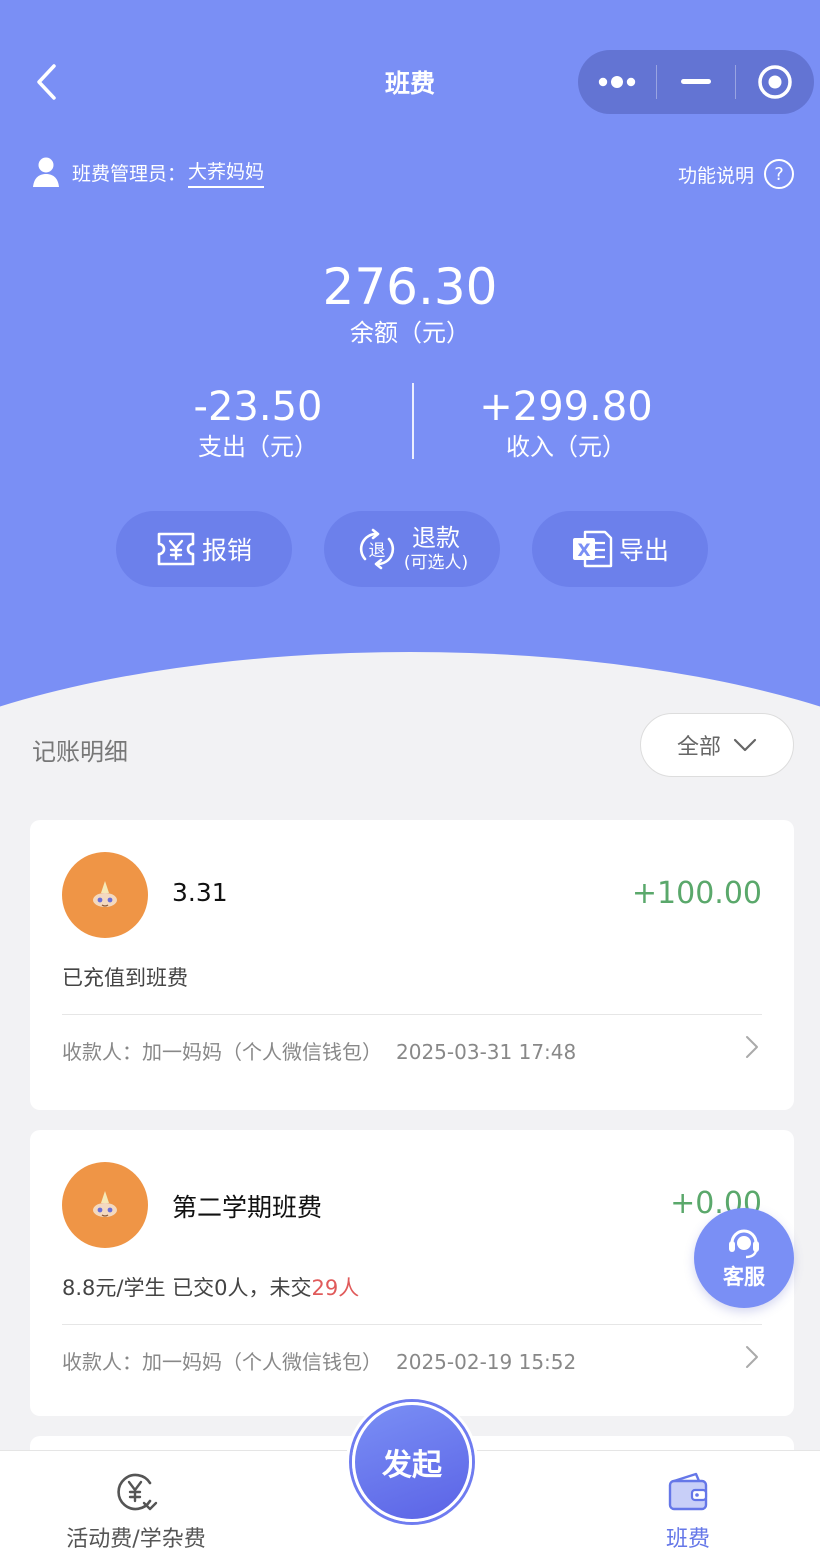  Describe the element at coordinates (486, 1362) in the screenshot. I see `record-date: 2025-02-19 15:52` at that location.